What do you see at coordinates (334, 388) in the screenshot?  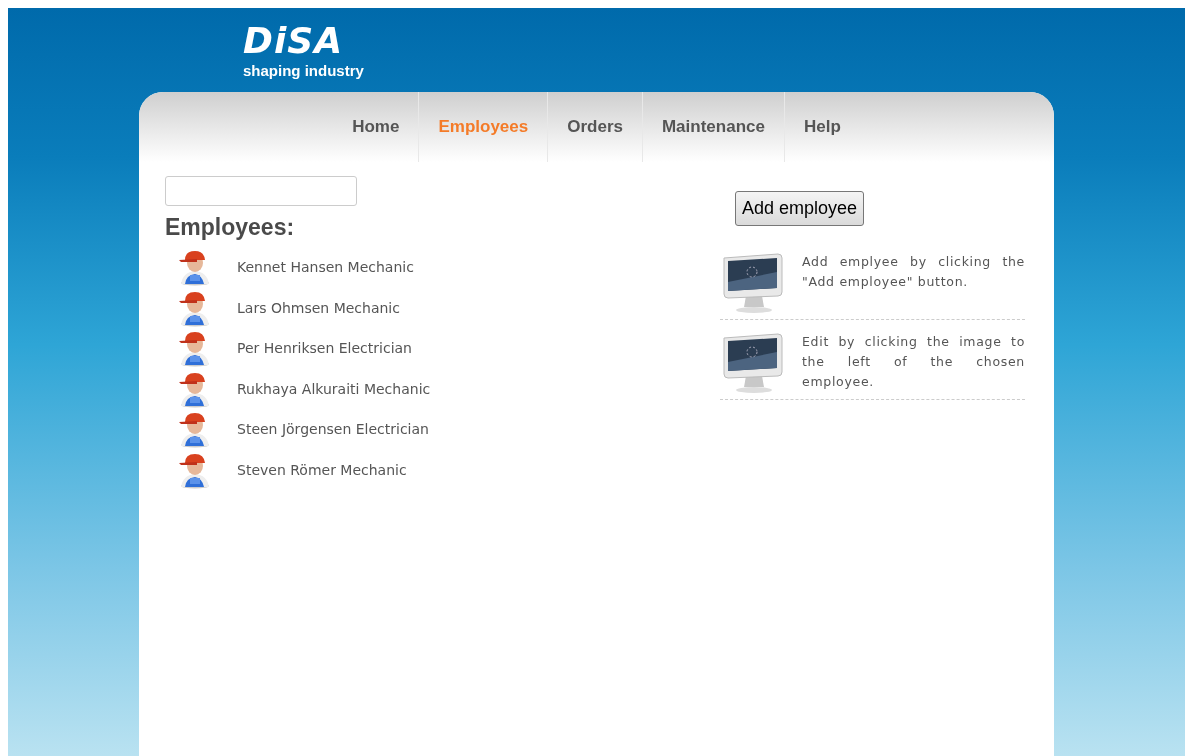 I see `employee-name: Rukhaya Alkuraiti Mechanic` at bounding box center [334, 388].